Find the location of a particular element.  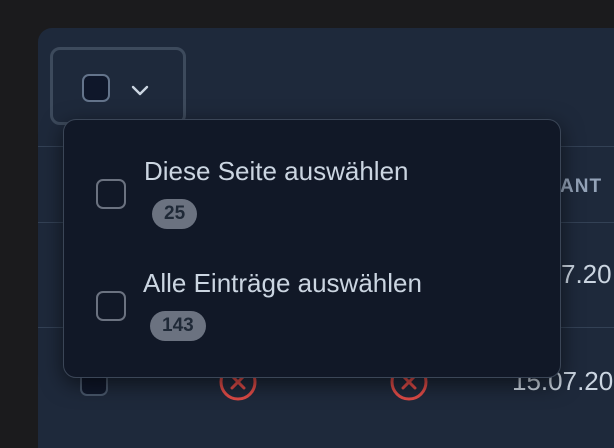

bulk-select-checkbox is located at coordinates (96, 88).